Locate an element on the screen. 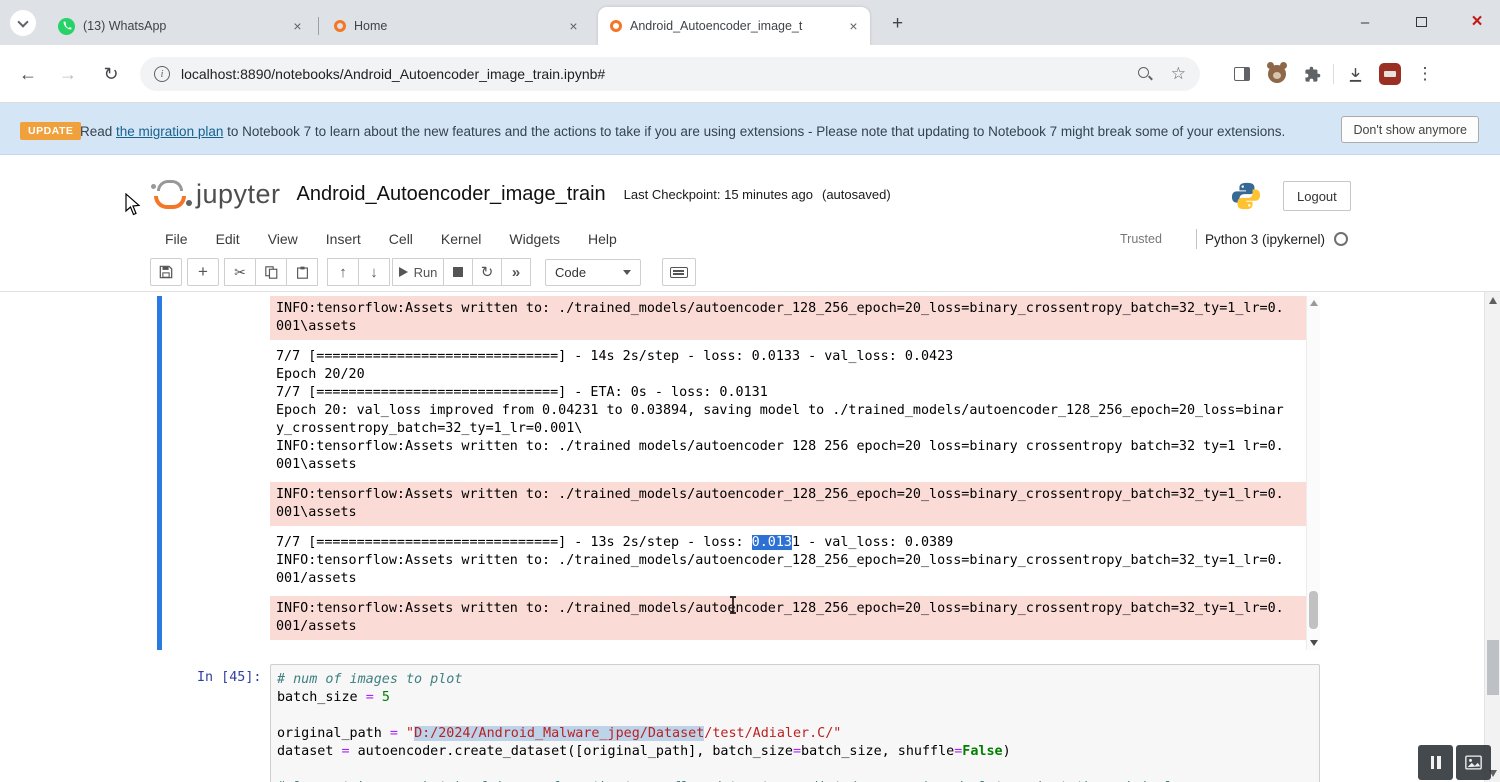 Image resolution: width=1500 pixels, height=782 pixels. menu-view: View is located at coordinates (283, 239).